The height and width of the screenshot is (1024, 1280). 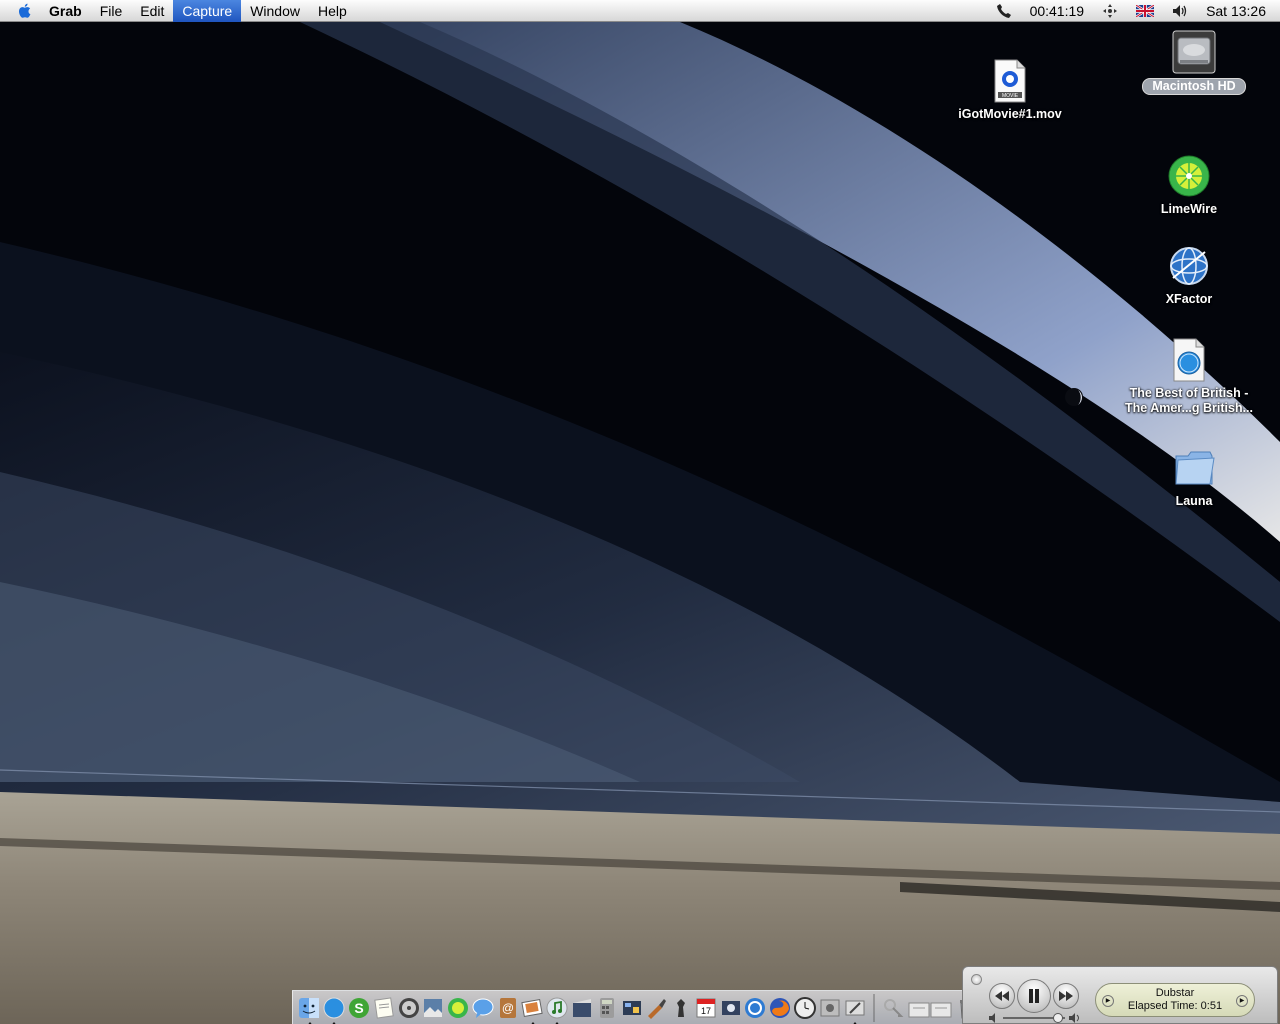 I want to click on menu-extras: 00:41:19 Sat 13:26, so click(x=1133, y=11).